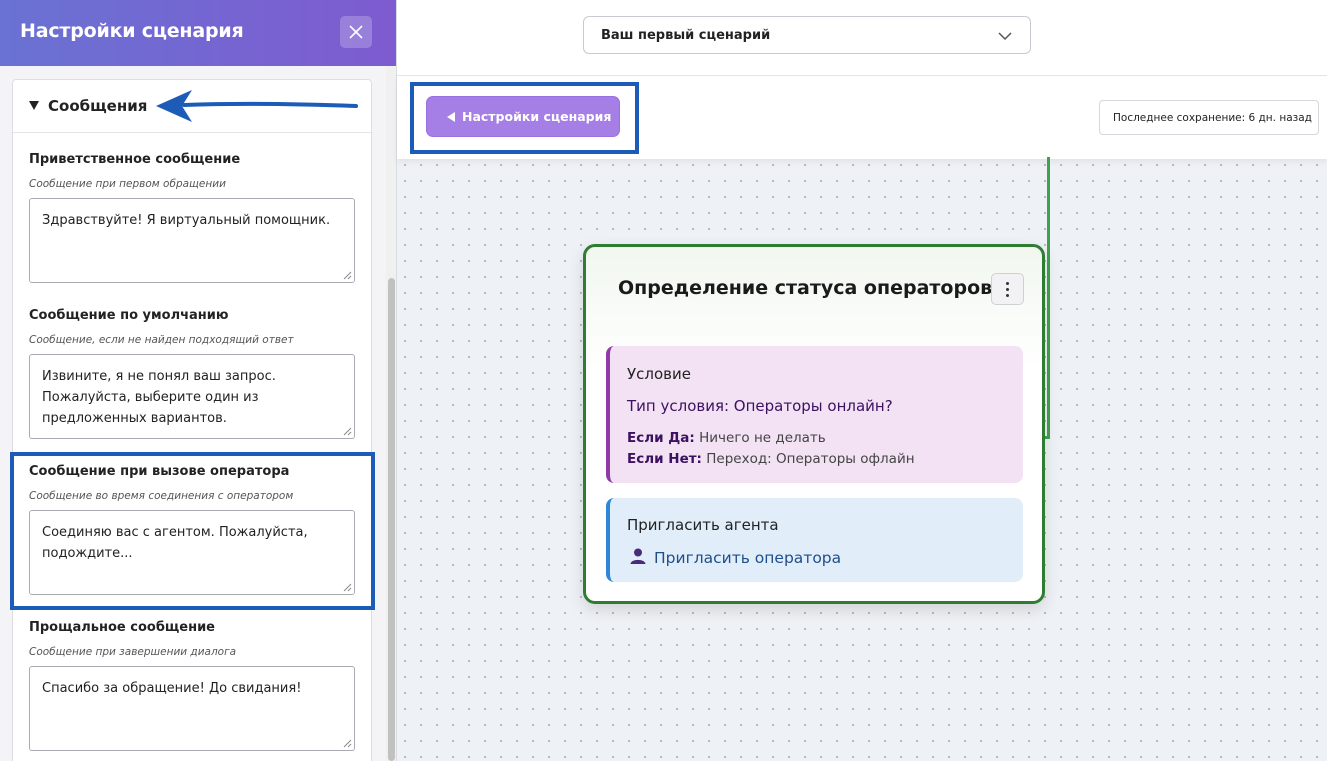  Describe the element at coordinates (451, 117) in the screenshot. I see `triangle-left-icon` at that location.